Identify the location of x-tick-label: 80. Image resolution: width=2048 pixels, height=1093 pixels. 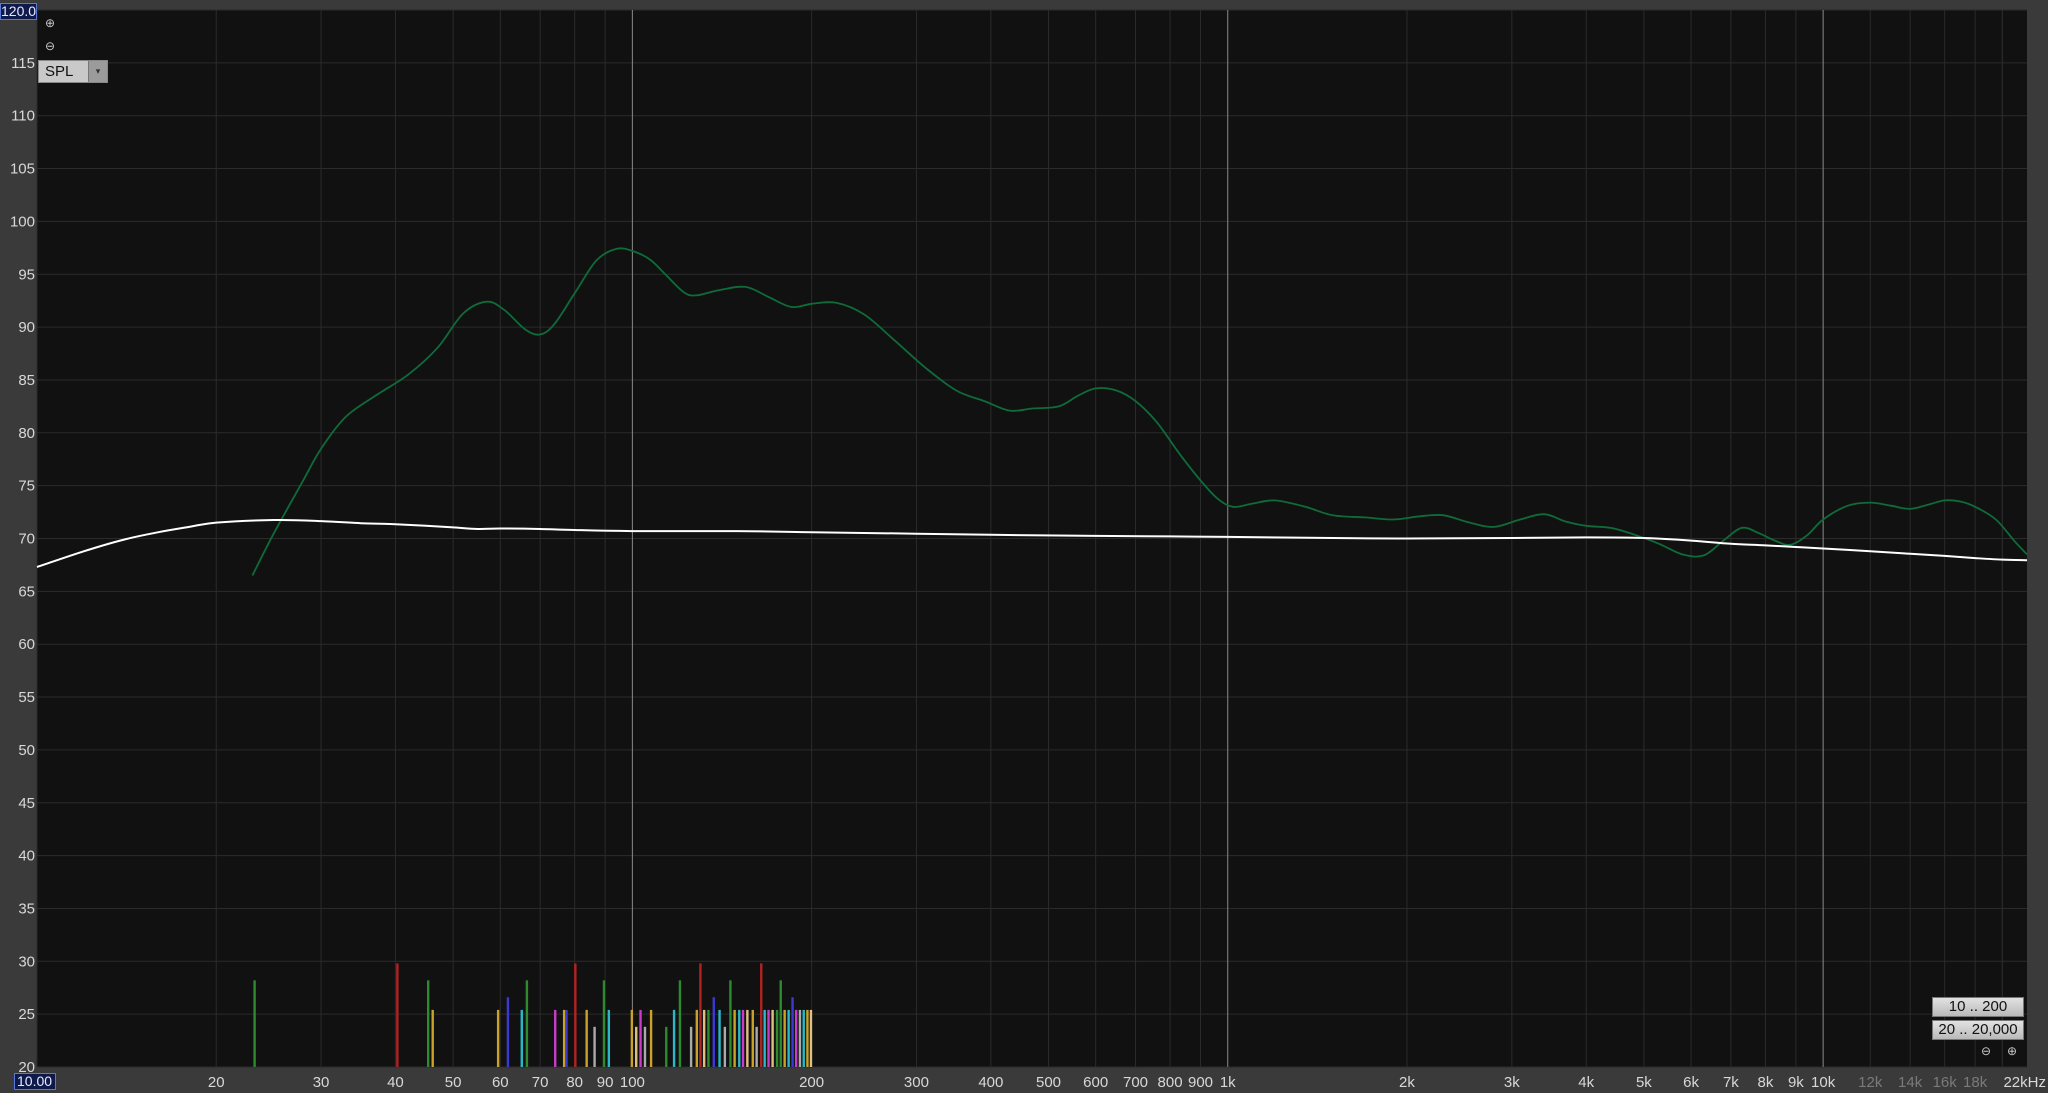
(574, 1082).